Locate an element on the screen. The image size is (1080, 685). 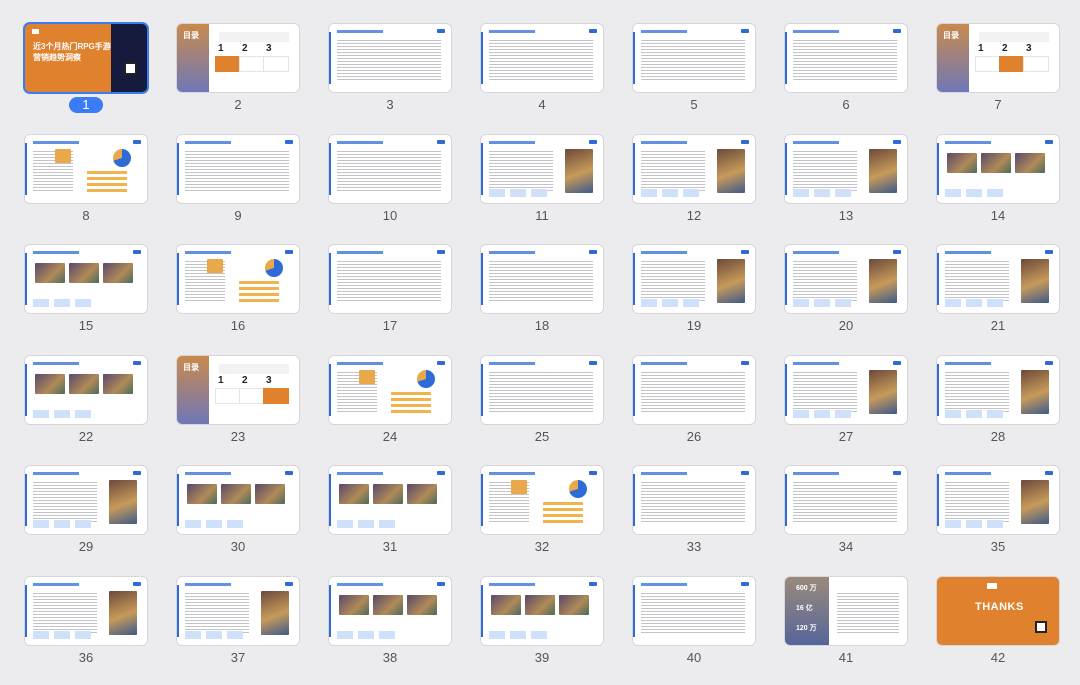
slide-thumbnail: 34 is located at coordinates (846, 516).